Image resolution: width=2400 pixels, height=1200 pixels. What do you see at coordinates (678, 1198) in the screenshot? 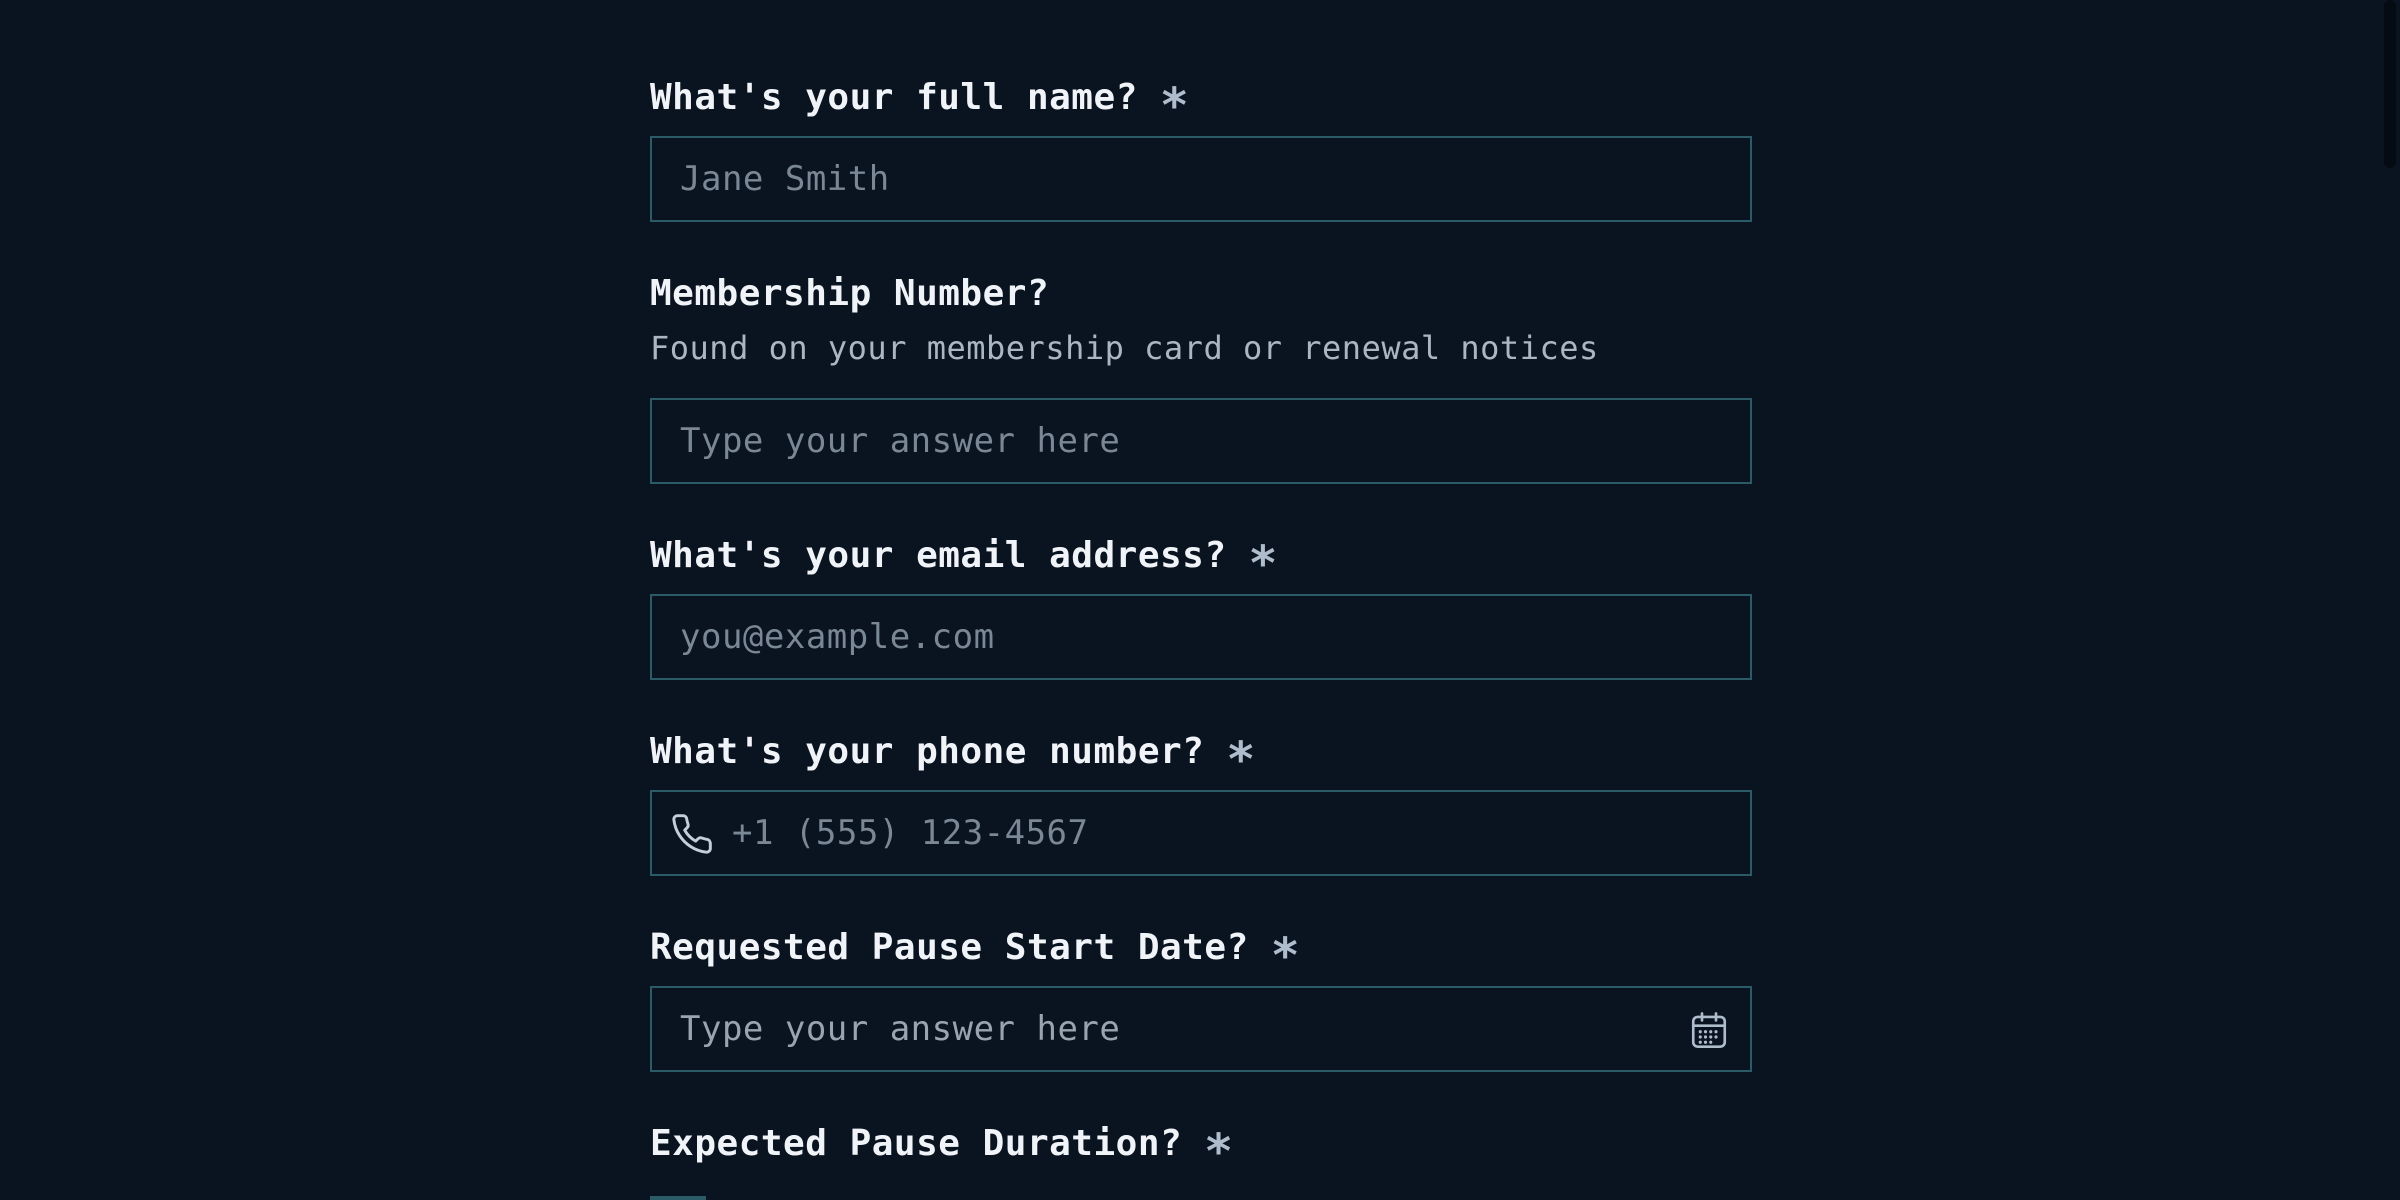
I see `next-input-edge` at bounding box center [678, 1198].